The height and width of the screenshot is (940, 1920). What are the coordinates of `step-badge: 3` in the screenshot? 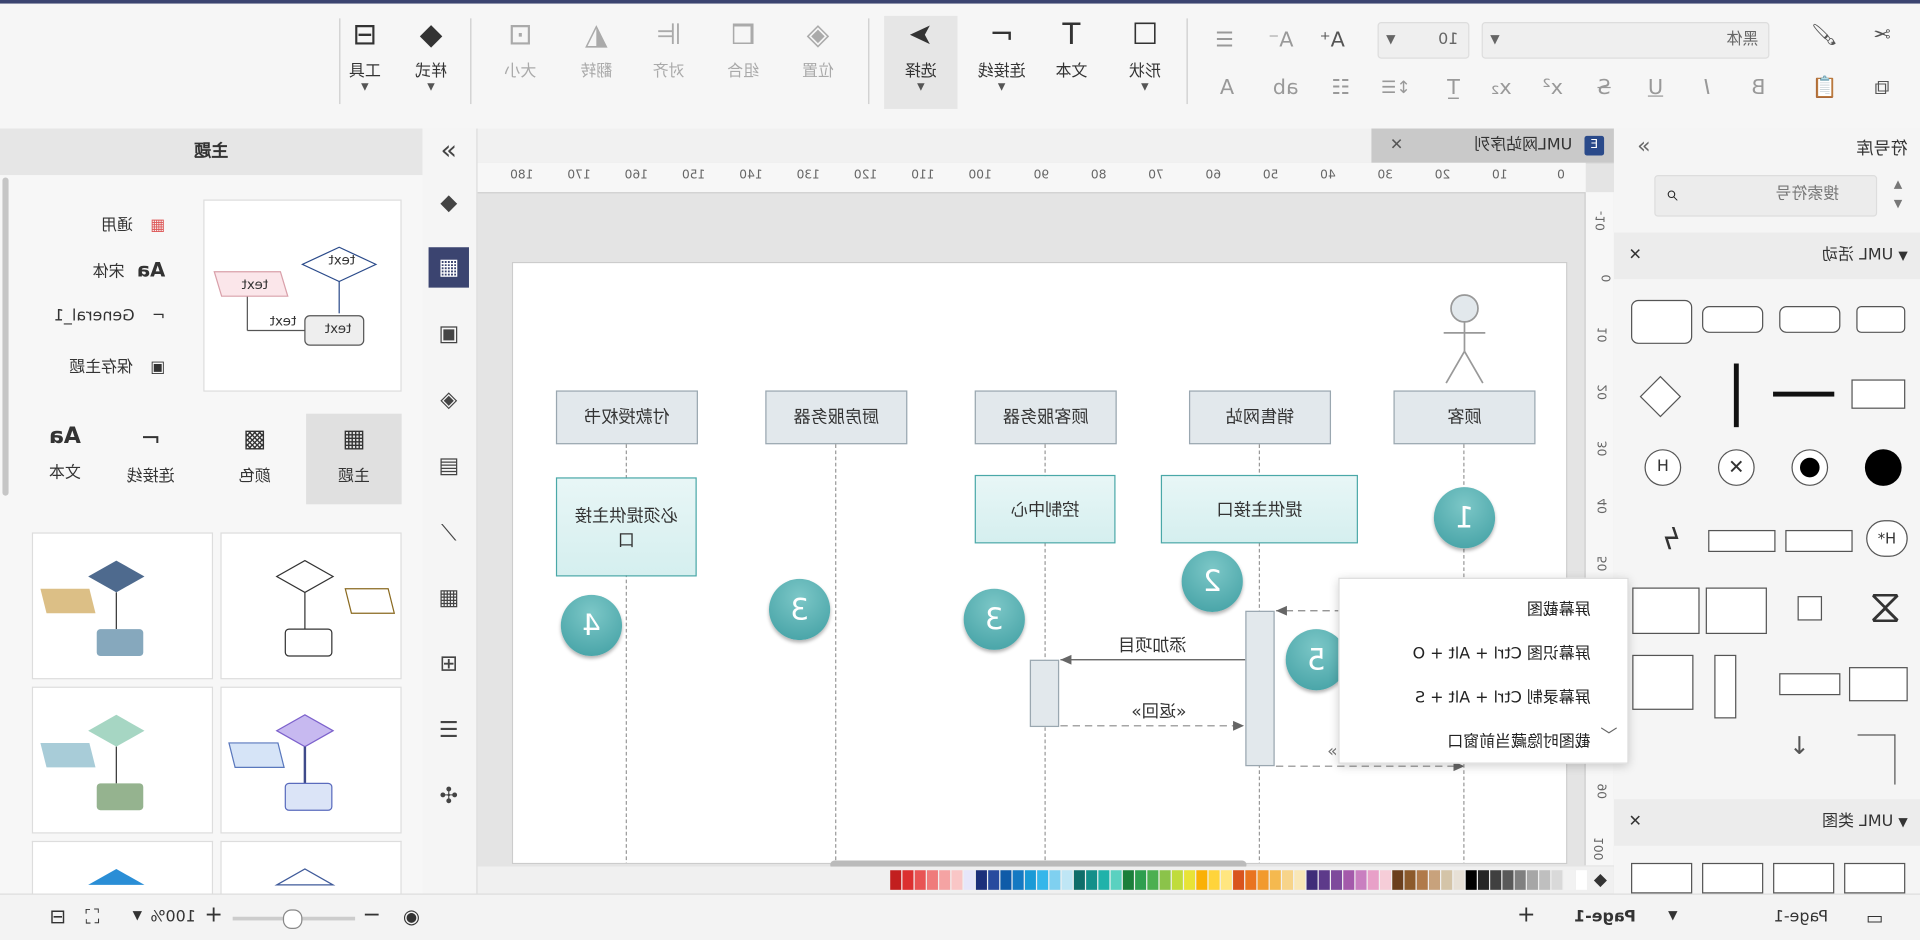 It's located at (799, 609).